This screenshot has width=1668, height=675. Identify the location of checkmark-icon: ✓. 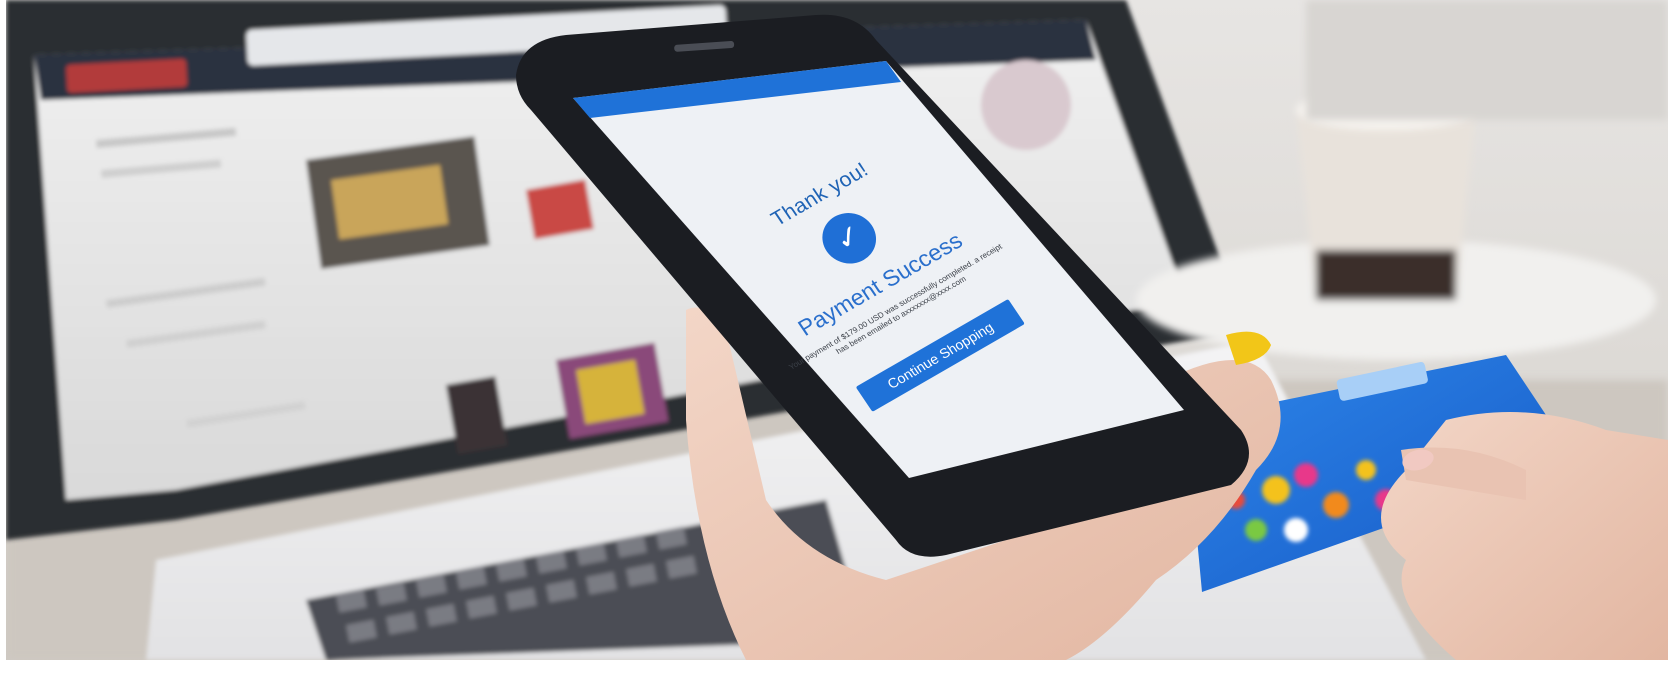
(849, 238).